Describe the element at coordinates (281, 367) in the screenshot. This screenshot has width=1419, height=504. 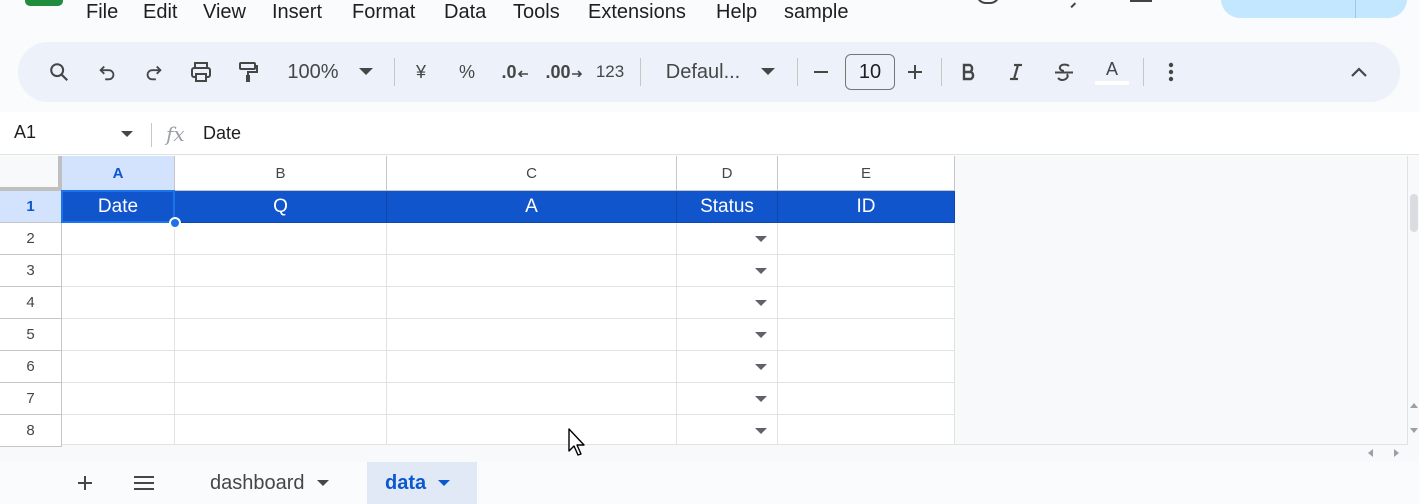
I see `cell-b6` at that location.